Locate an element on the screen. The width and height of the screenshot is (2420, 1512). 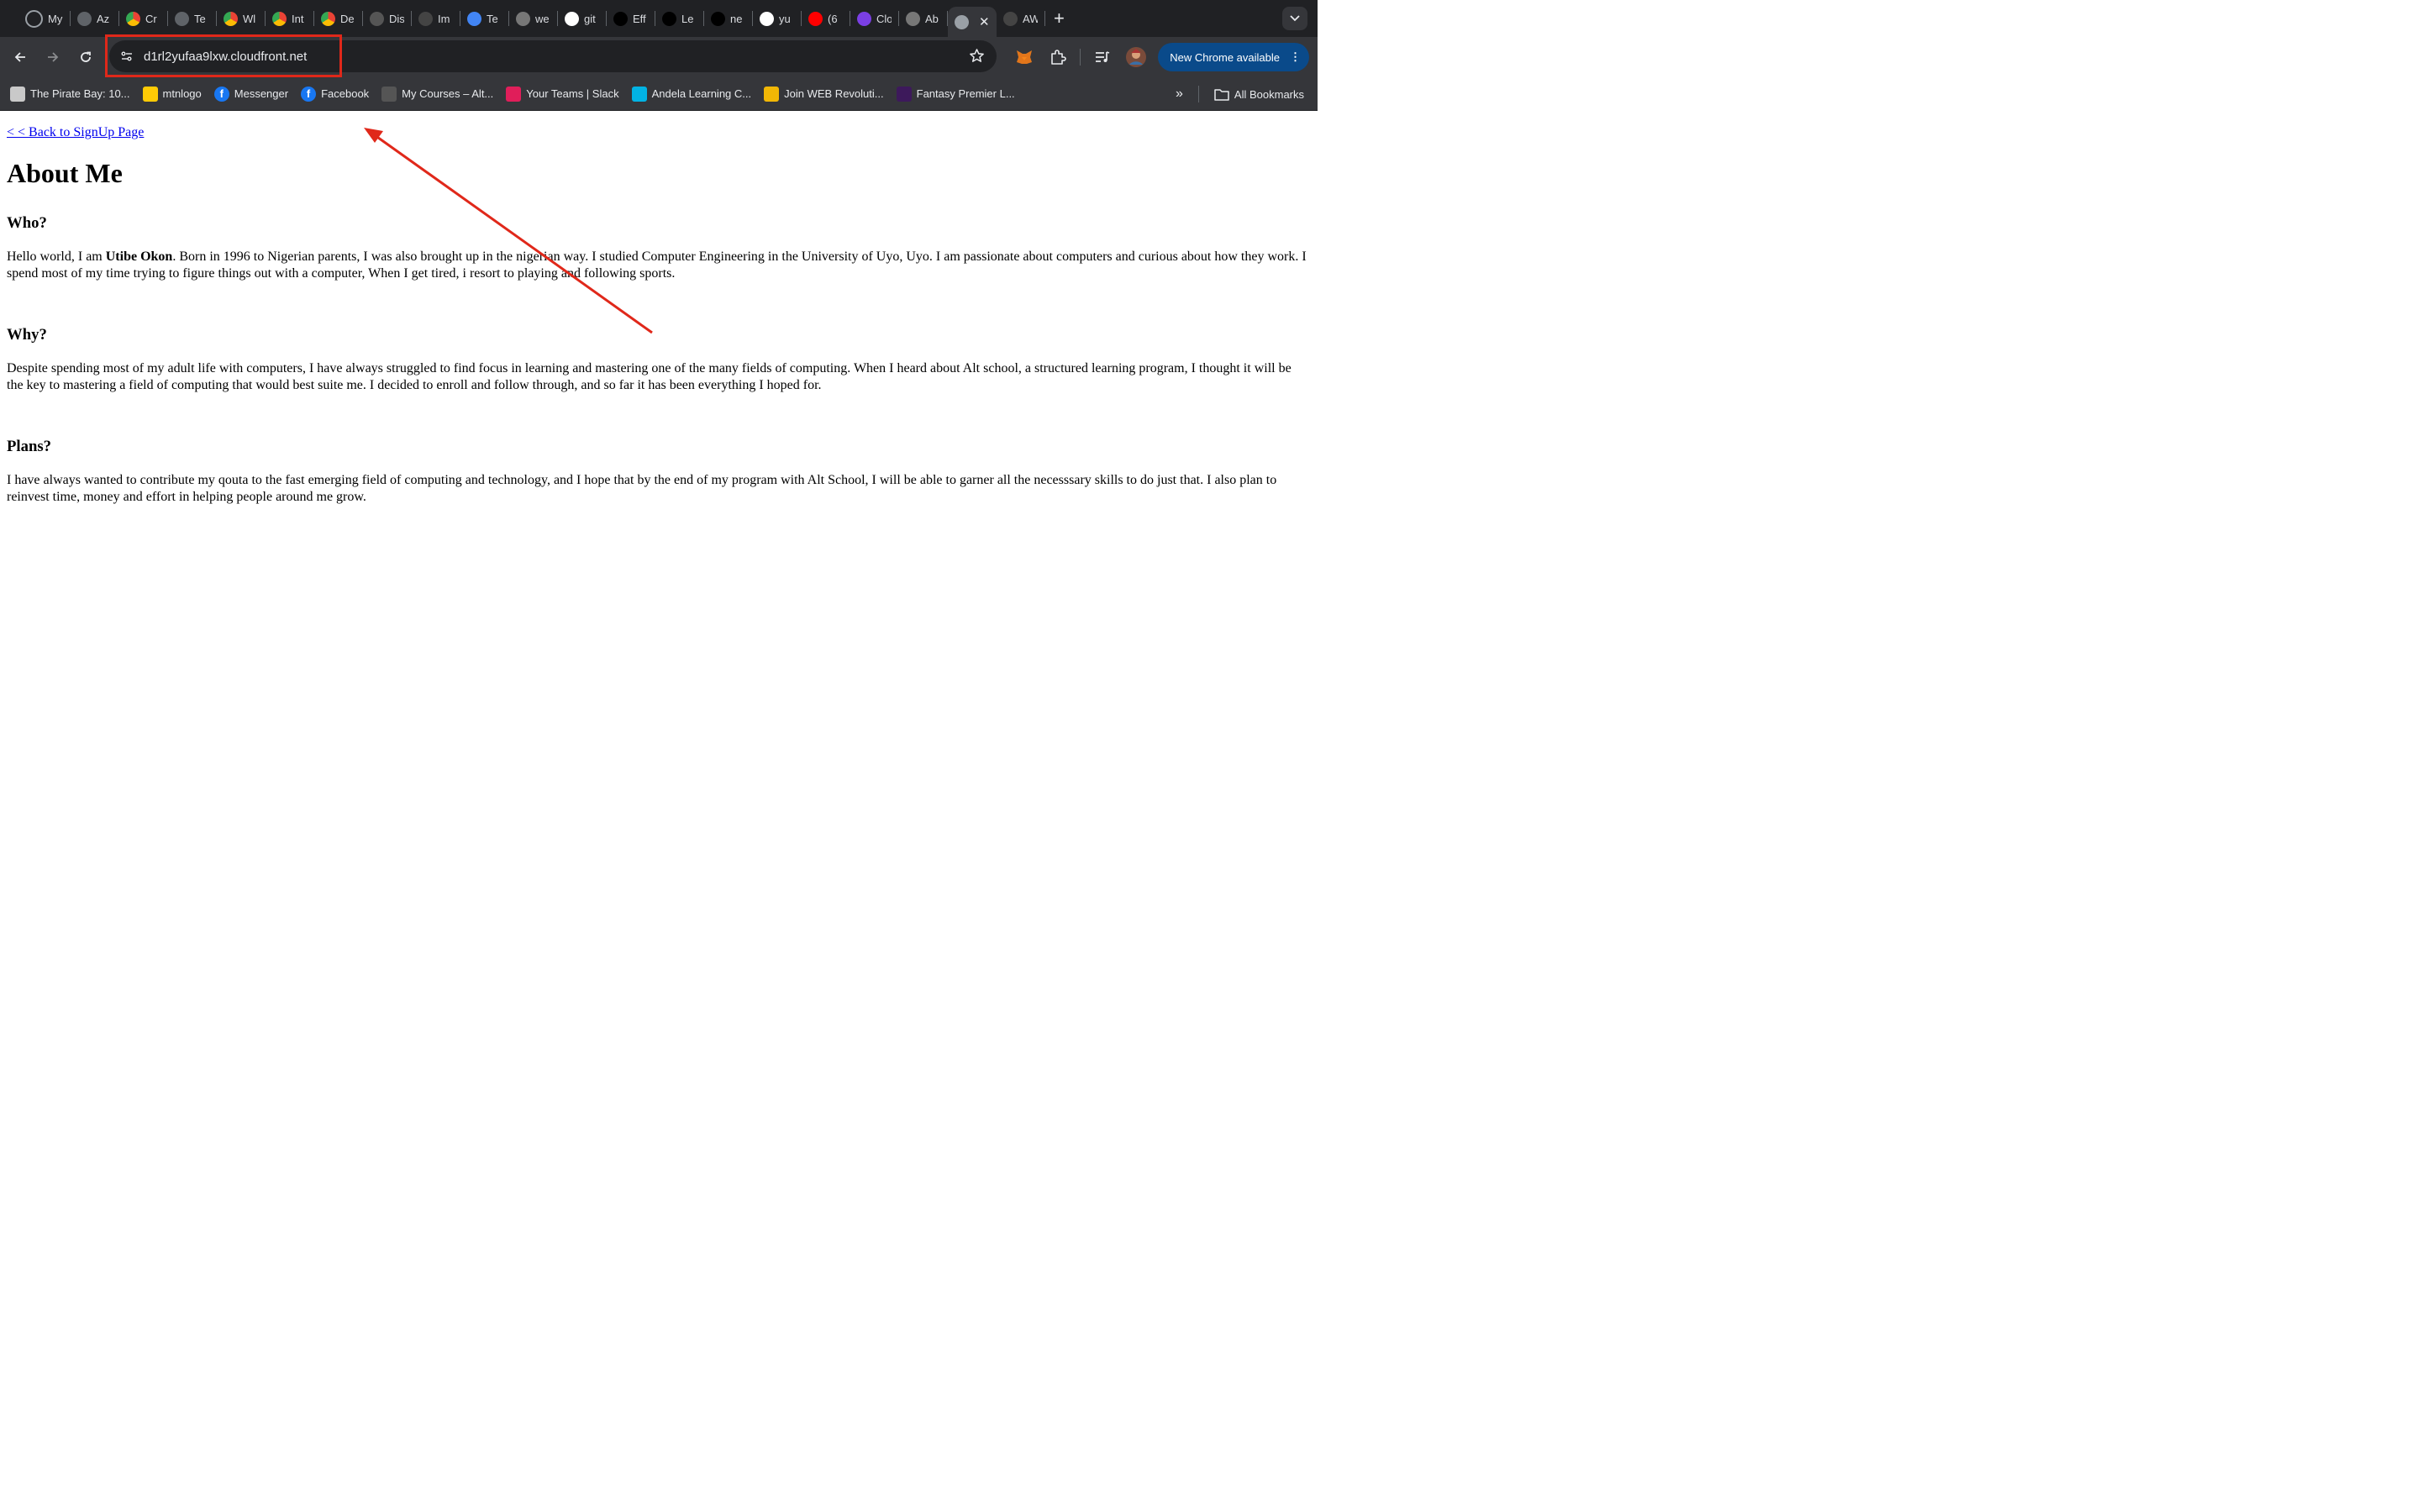
tab-9: Te is located at coordinates (484, 18).